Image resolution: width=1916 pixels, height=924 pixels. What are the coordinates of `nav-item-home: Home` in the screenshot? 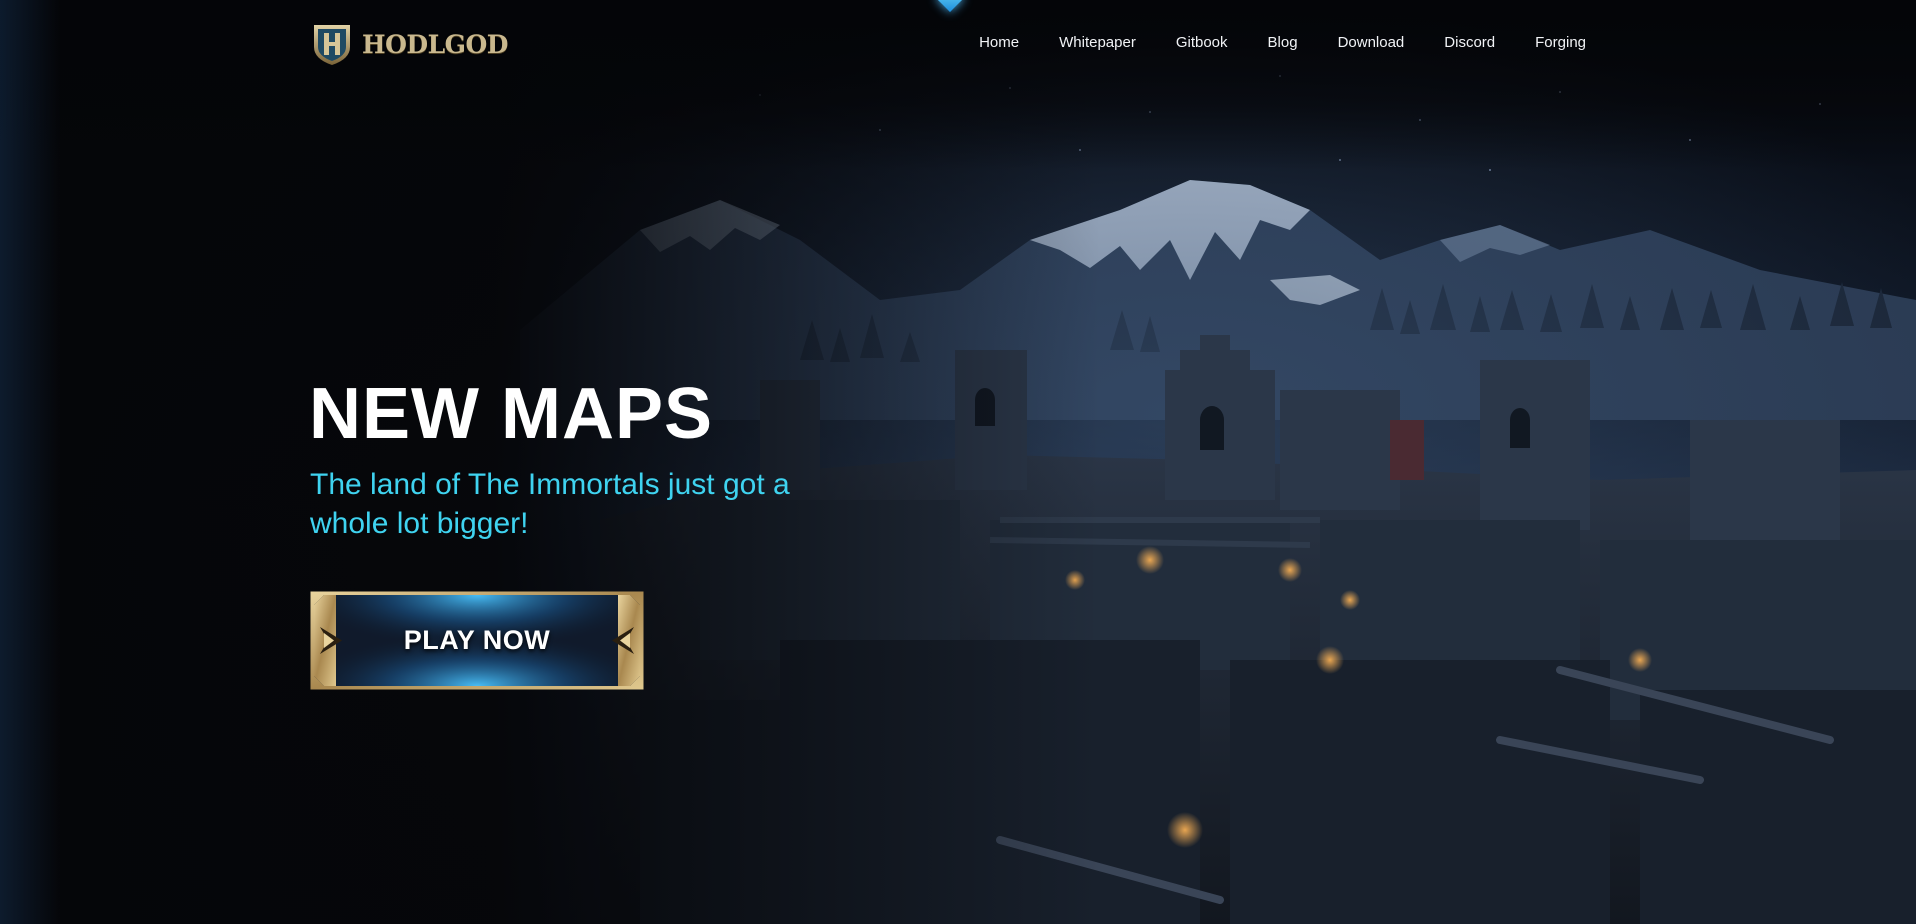 It's located at (999, 42).